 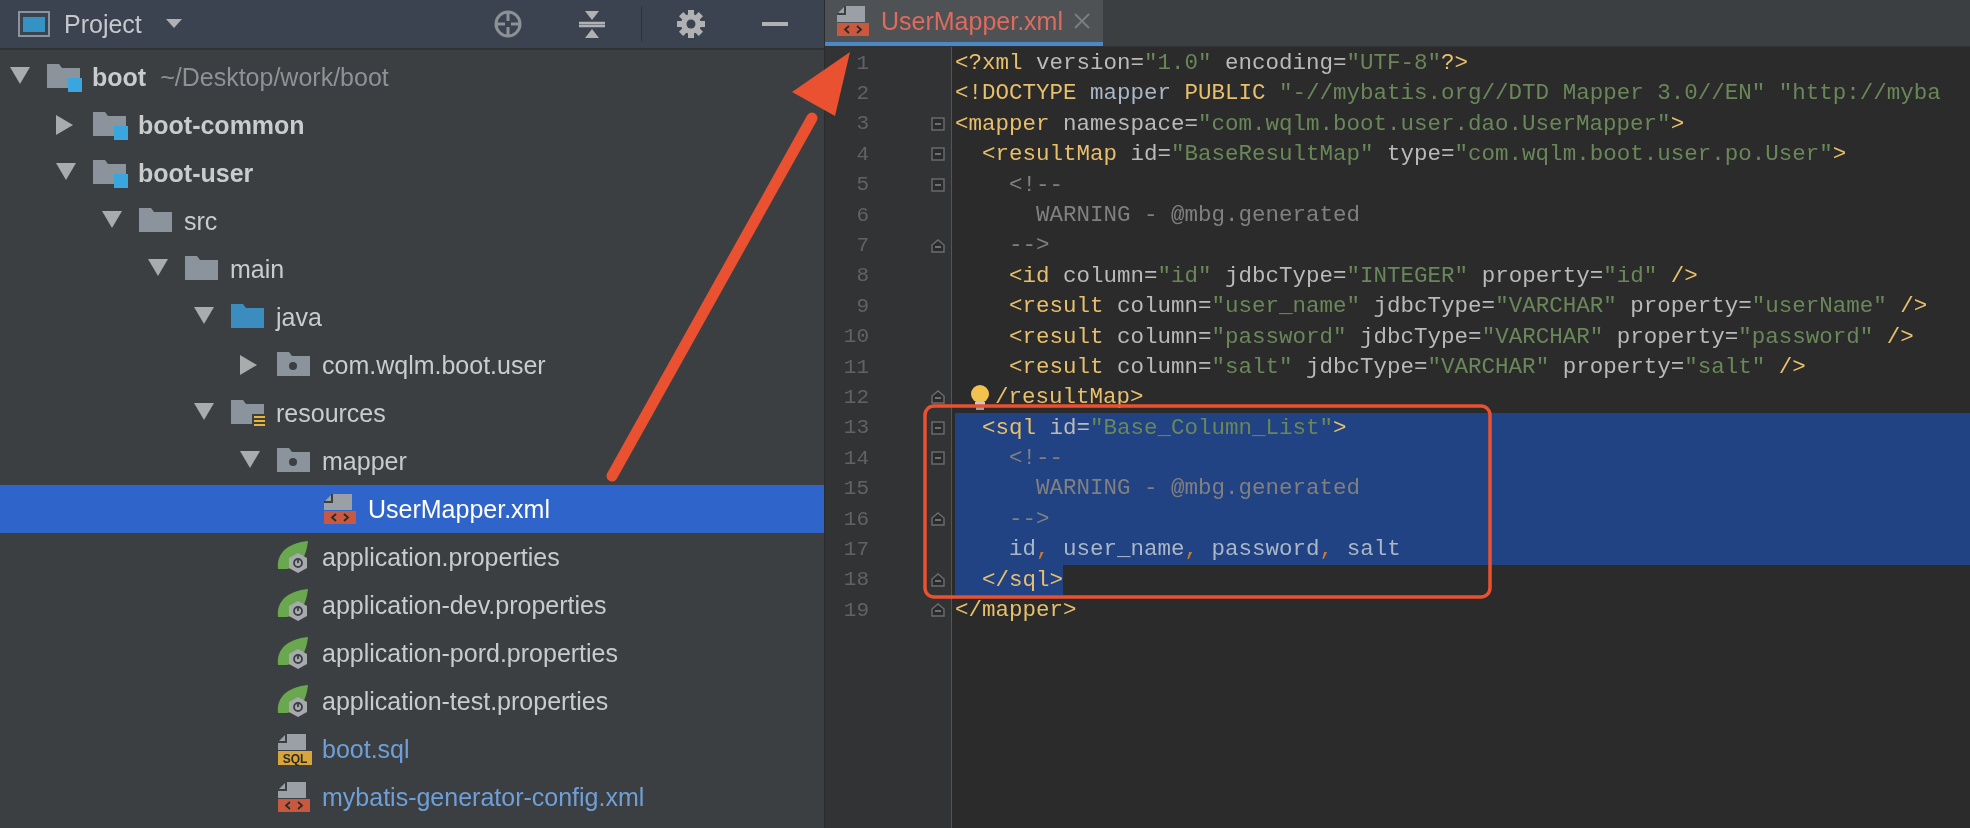 I want to click on window-icon, so click(x=34, y=24).